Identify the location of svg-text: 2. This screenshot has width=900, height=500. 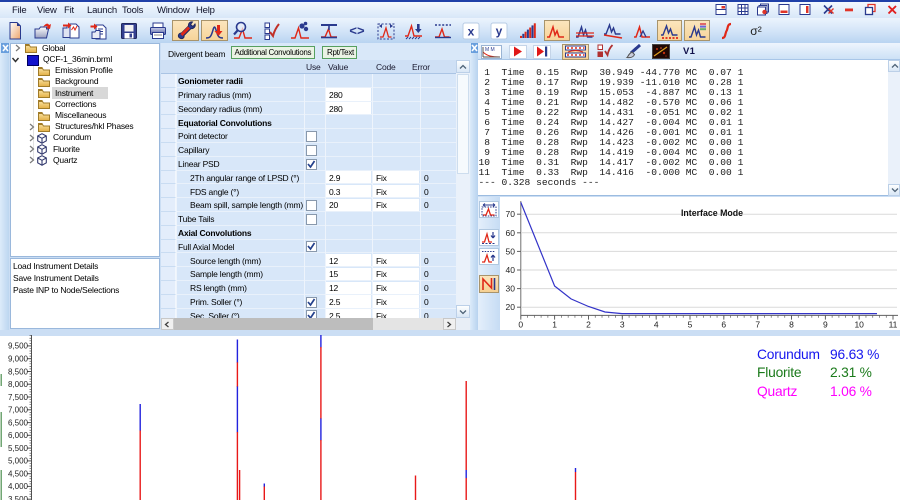
(588, 325).